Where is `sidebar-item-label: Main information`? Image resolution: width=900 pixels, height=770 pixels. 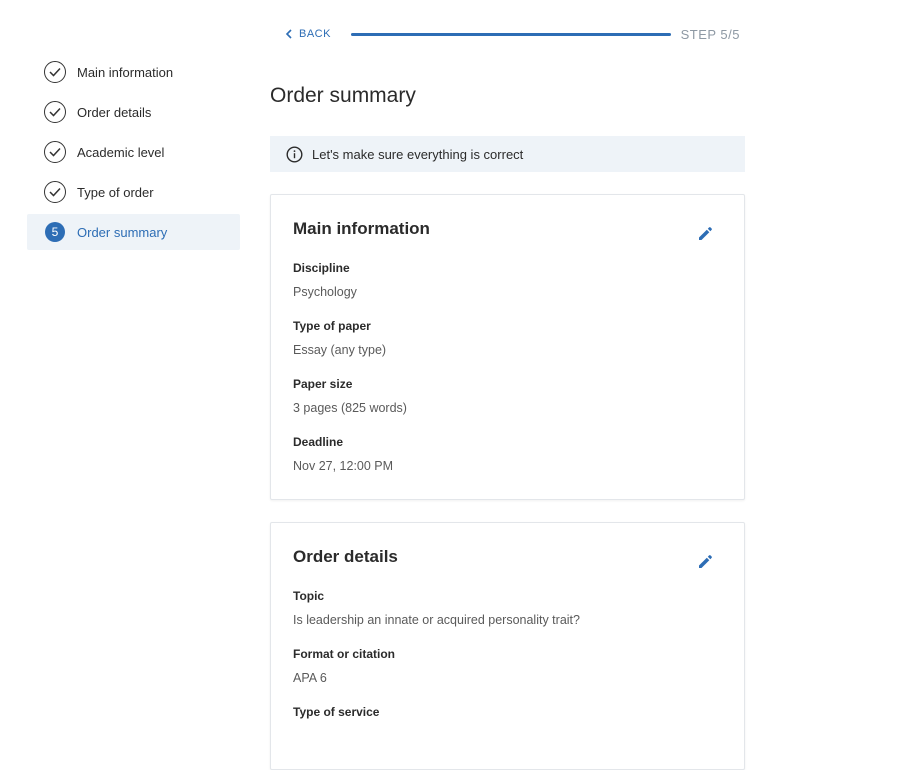
sidebar-item-label: Main information is located at coordinates (125, 72).